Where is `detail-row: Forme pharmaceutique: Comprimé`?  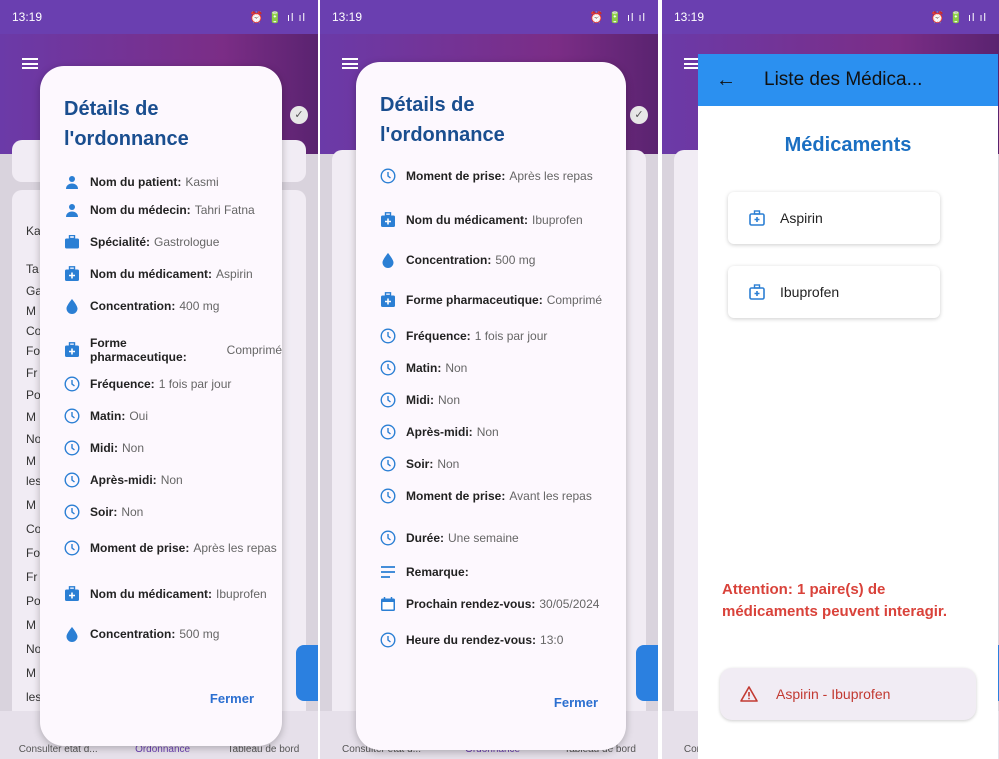
detail-row: Forme pharmaceutique: Comprimé is located at coordinates (491, 300).